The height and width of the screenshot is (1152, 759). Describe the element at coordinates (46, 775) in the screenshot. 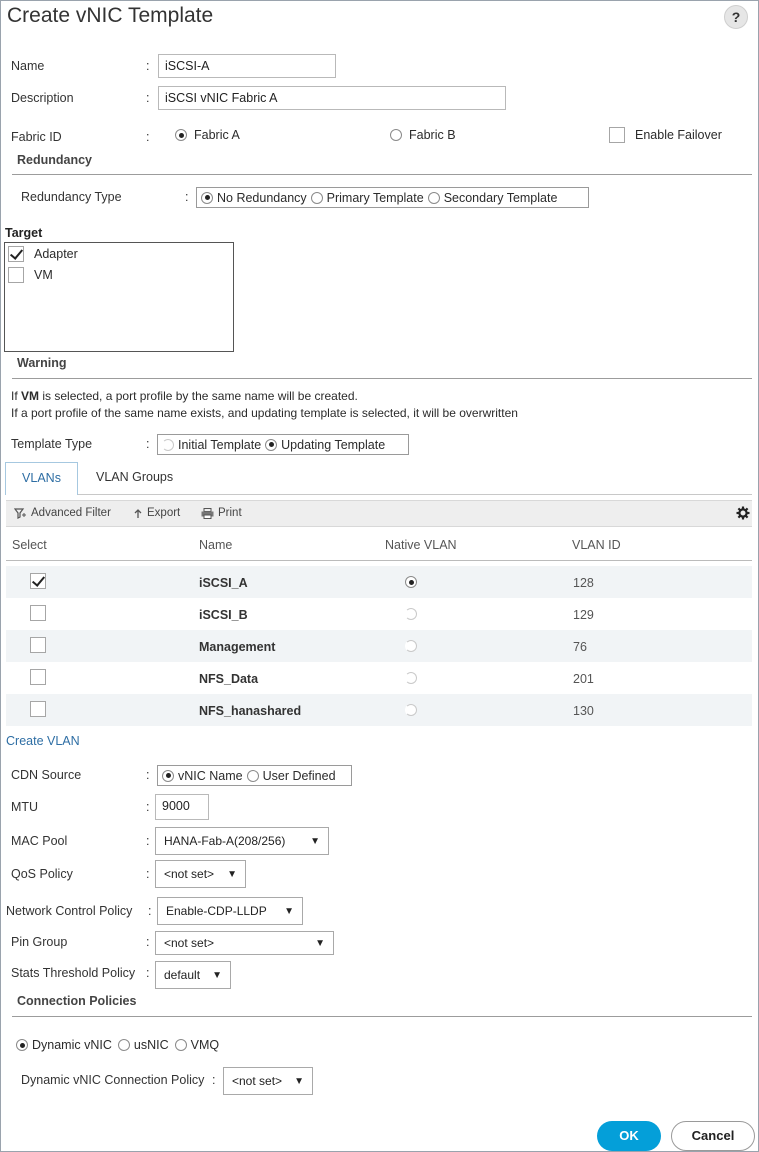

I see `cdn-source-label: CDN Source` at that location.